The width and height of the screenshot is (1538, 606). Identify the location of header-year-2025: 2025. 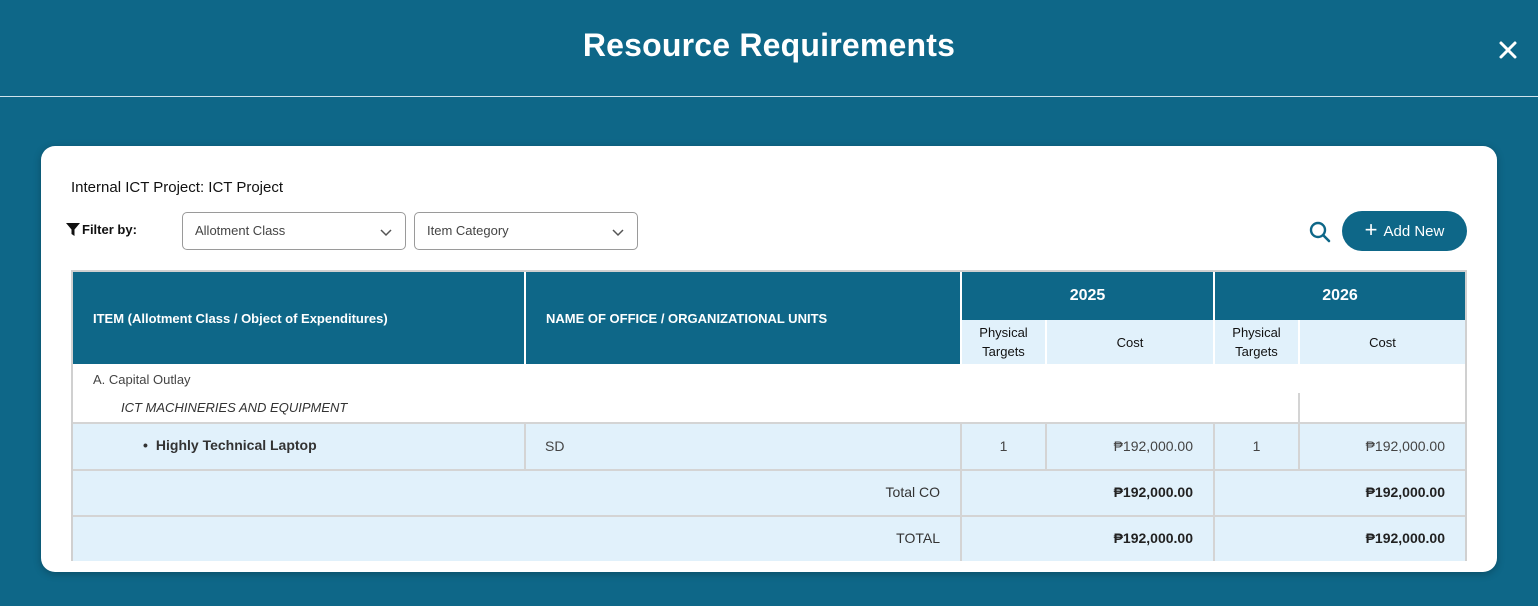
(1087, 296).